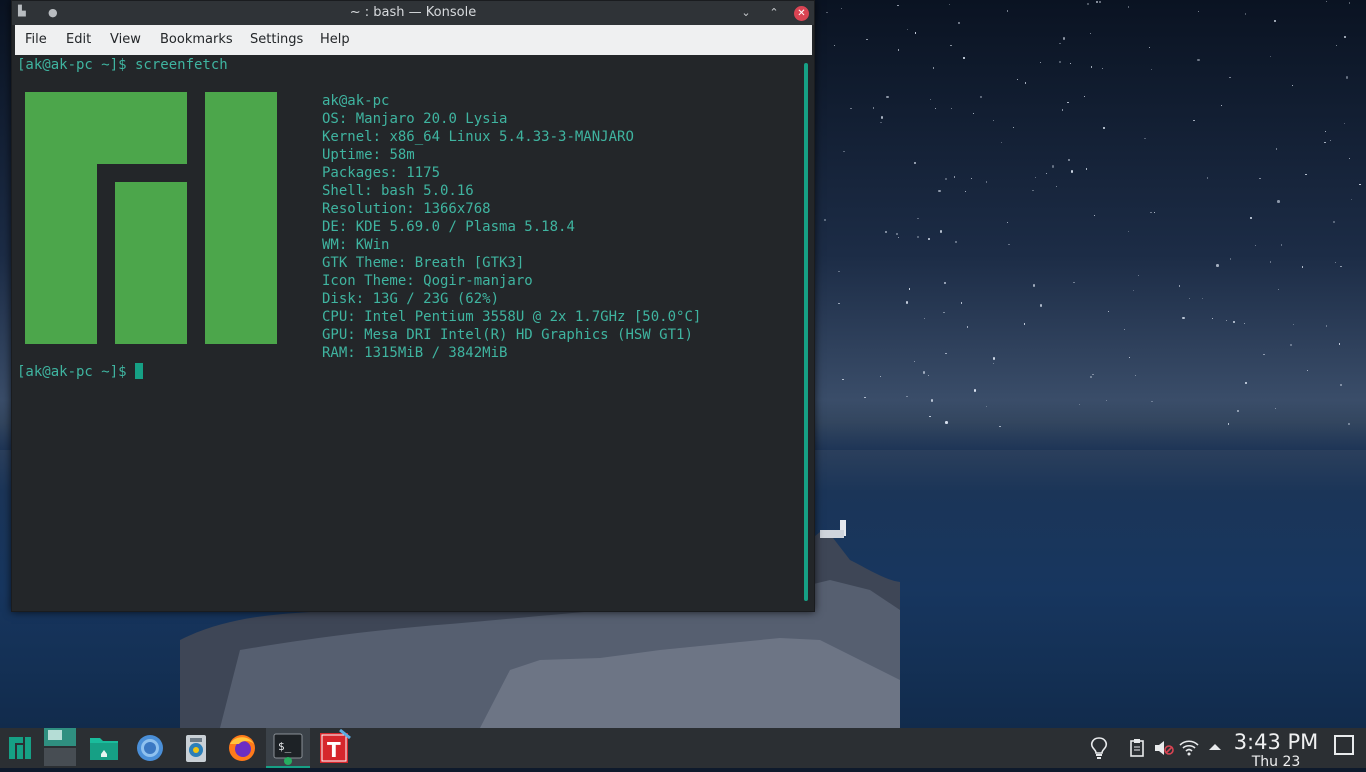 Image resolution: width=1366 pixels, height=772 pixels. I want to click on menubar: File Edit View Bookmarks Settings Help, so click(413, 40).